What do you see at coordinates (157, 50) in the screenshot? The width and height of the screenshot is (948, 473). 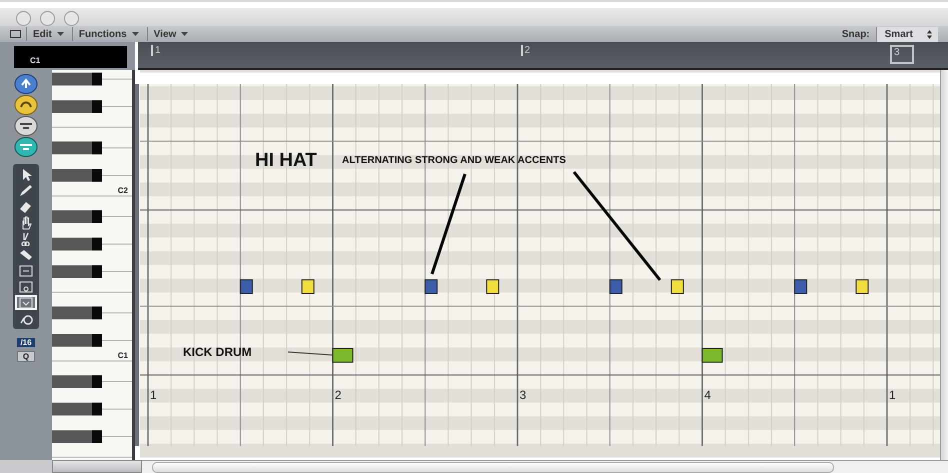 I see `bar-number: 1` at bounding box center [157, 50].